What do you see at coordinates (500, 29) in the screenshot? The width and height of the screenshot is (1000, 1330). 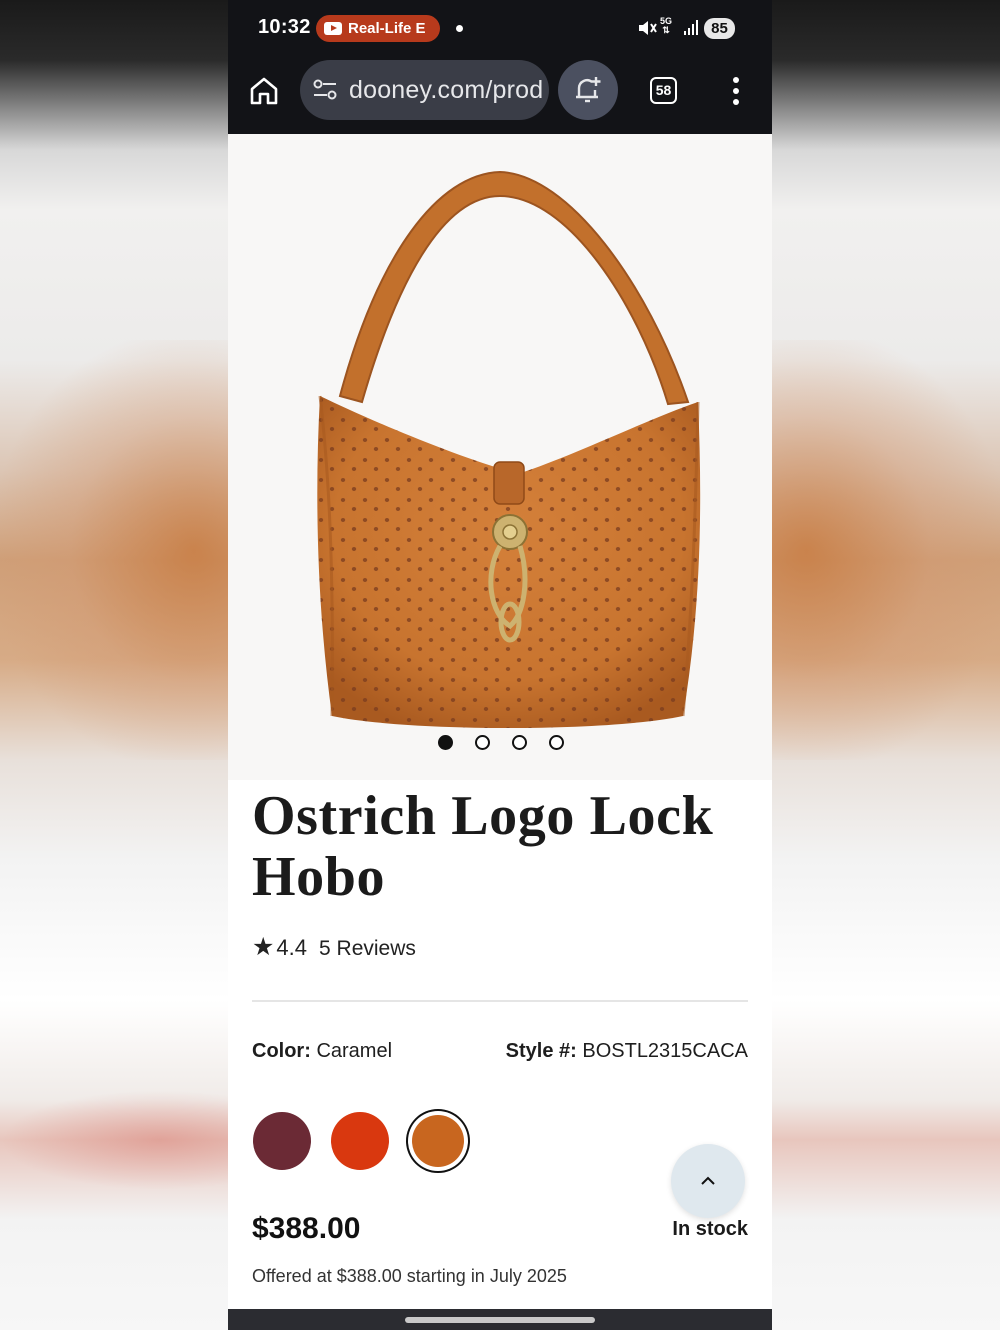 I see `status-bar: 10:32 Real-Life E 5G ⇅ 85` at bounding box center [500, 29].